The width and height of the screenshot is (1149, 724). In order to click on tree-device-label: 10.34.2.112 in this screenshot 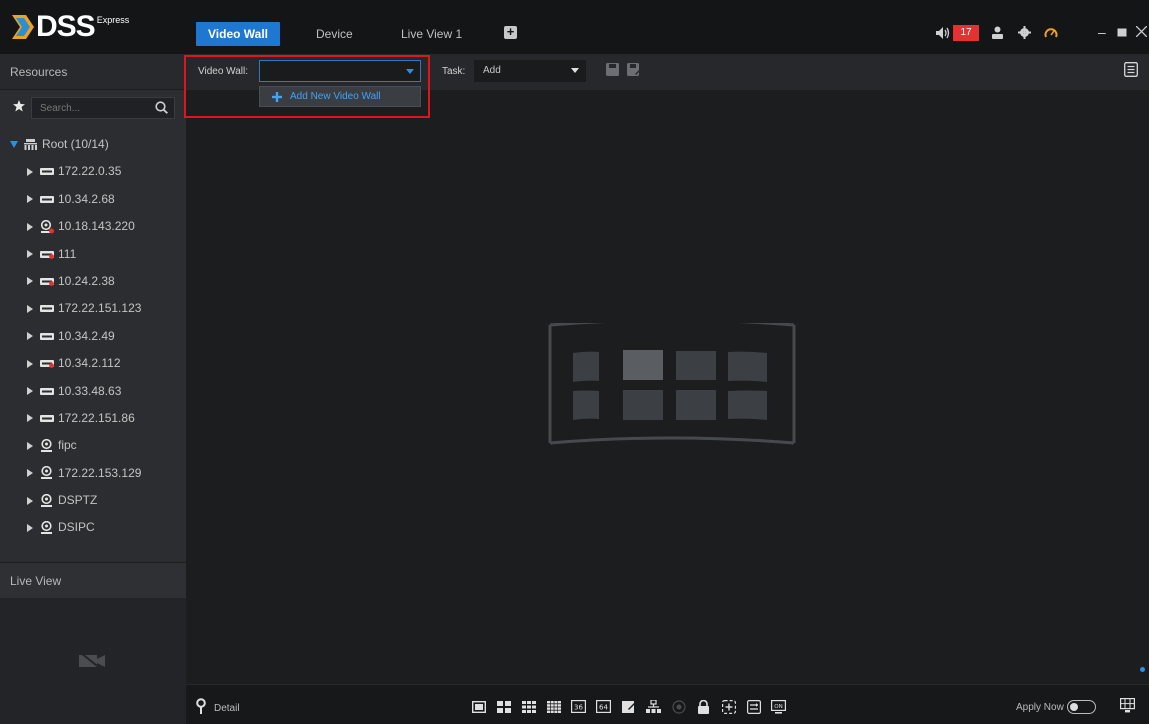, I will do `click(89, 363)`.